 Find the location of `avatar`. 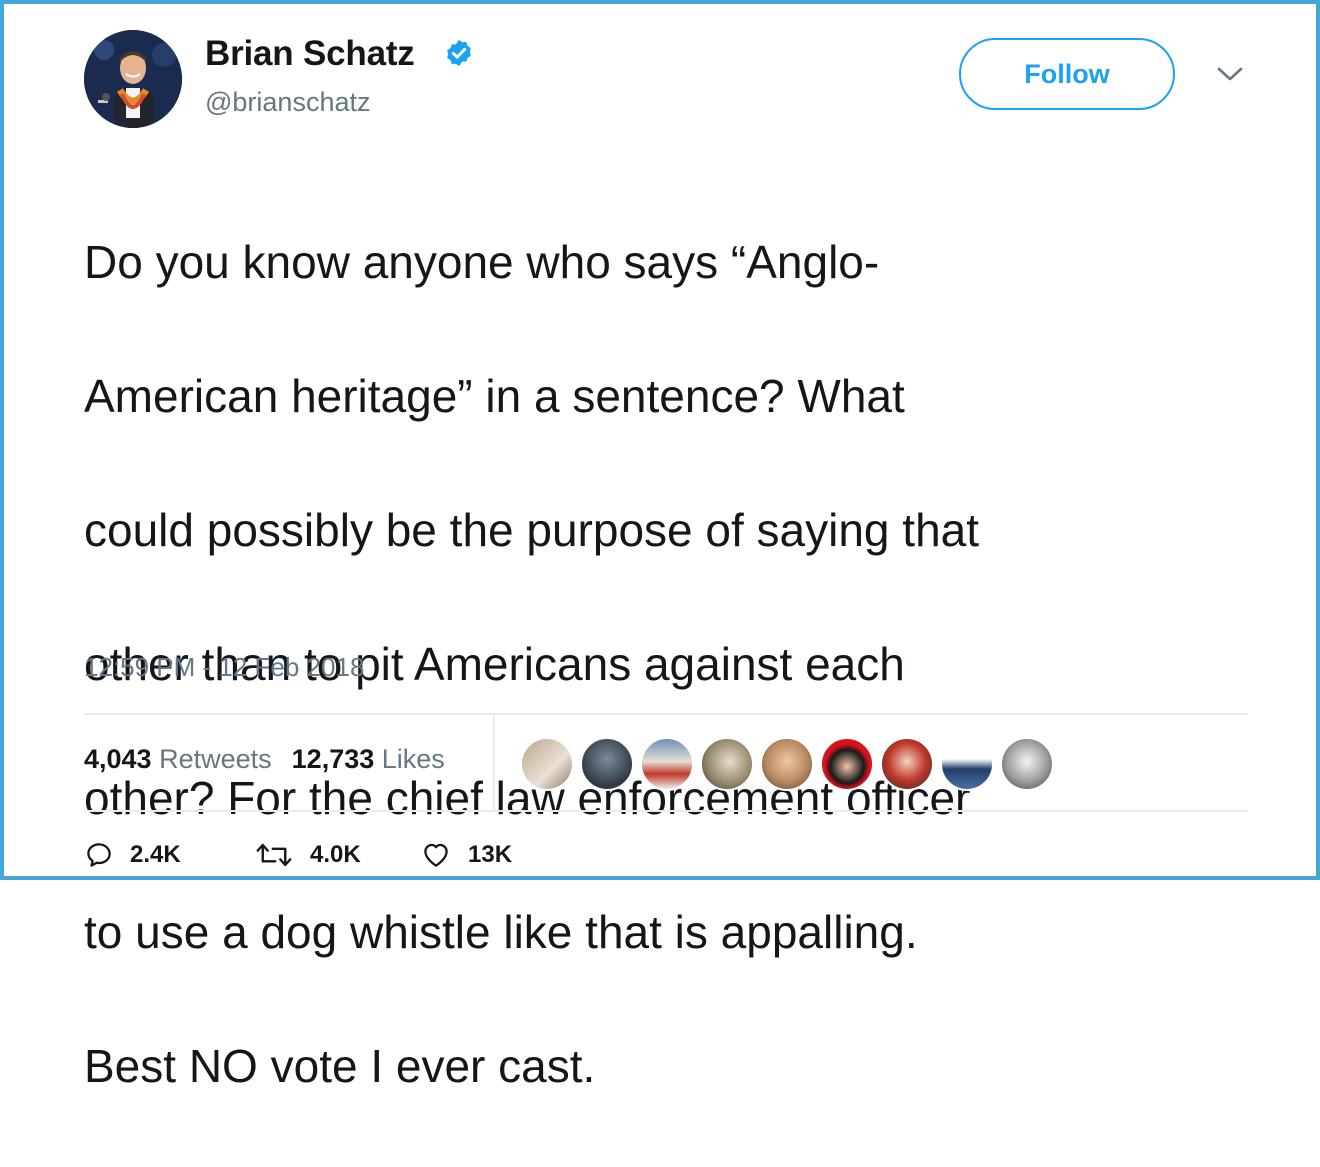

avatar is located at coordinates (133, 79).